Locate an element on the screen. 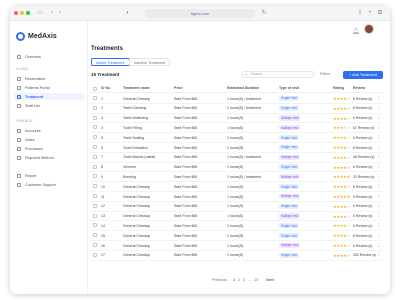  column-header: Price is located at coordinates (178, 88).